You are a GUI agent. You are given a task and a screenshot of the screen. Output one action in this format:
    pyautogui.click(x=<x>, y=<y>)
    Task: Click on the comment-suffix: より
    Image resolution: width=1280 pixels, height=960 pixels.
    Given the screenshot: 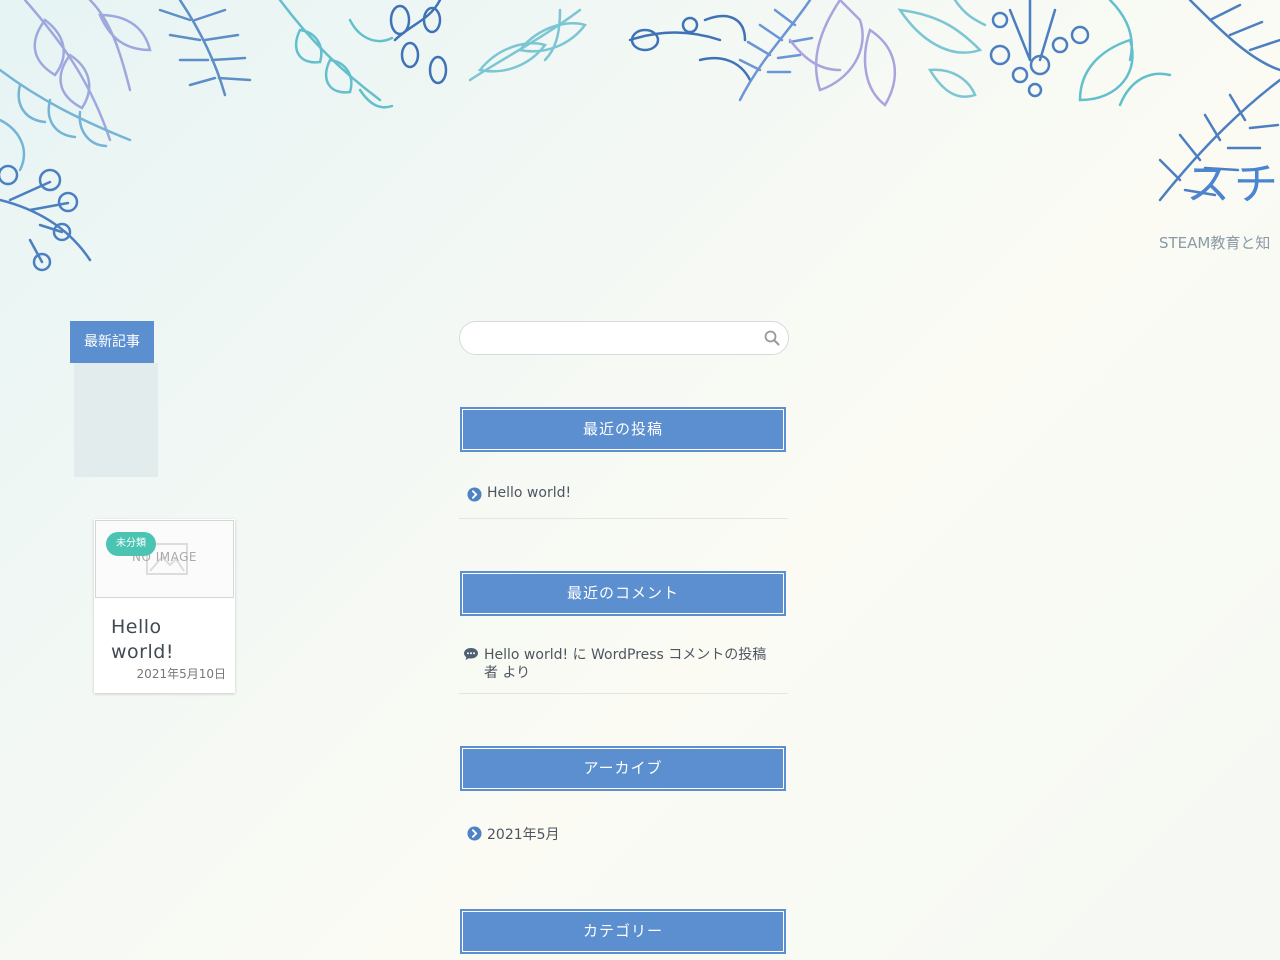 What is the action you would take?
    pyautogui.click(x=516, y=673)
    